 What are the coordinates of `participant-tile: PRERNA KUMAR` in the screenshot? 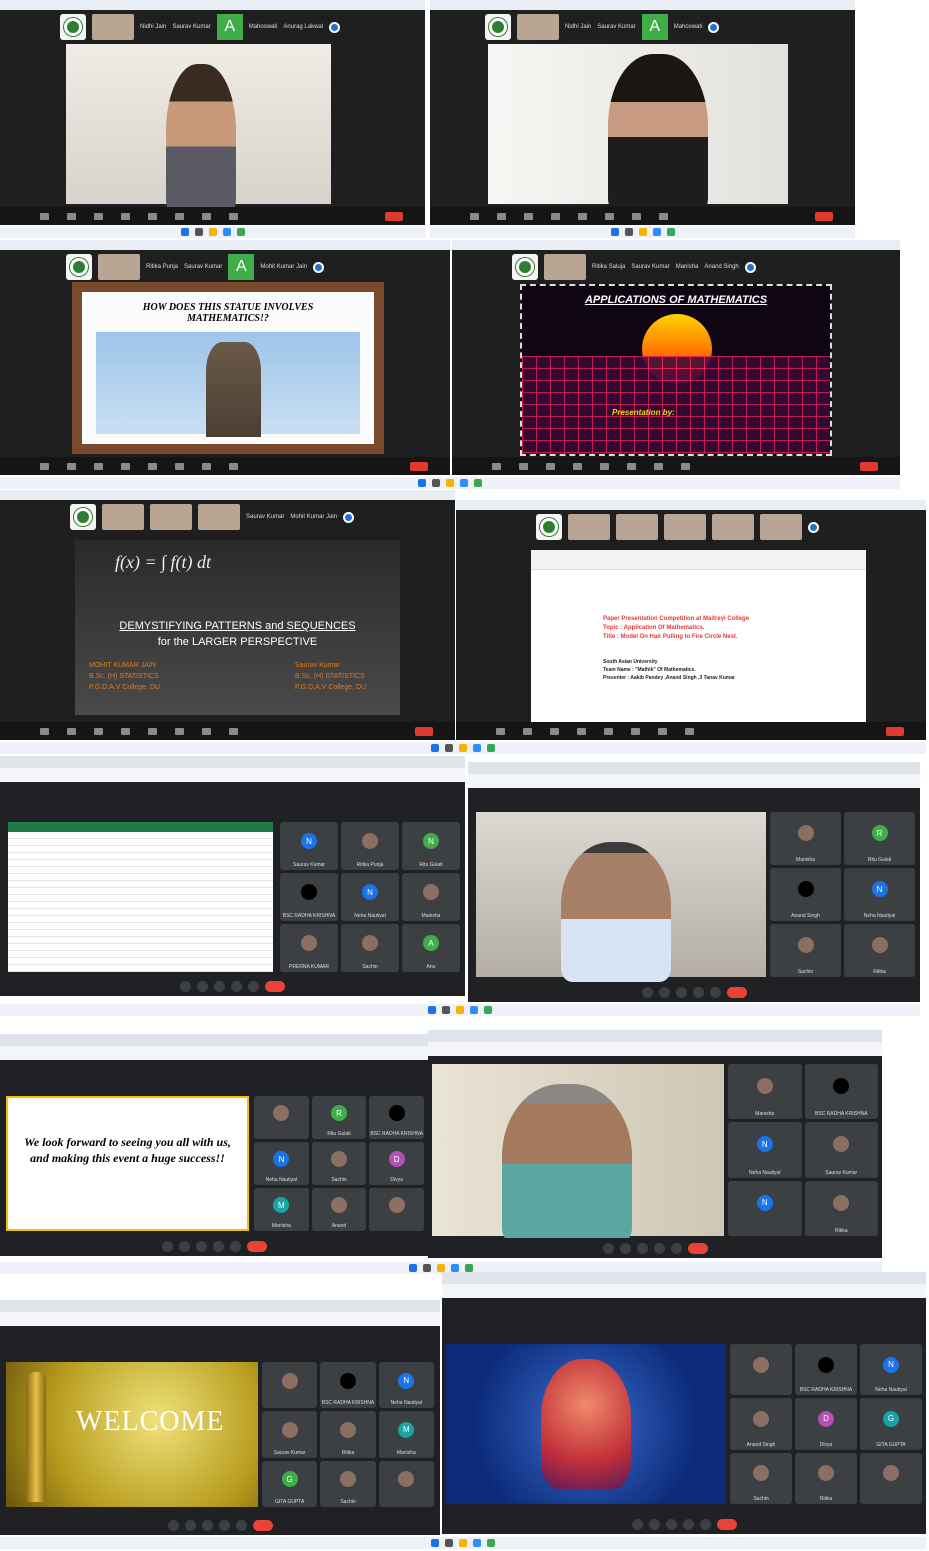 It's located at (309, 948).